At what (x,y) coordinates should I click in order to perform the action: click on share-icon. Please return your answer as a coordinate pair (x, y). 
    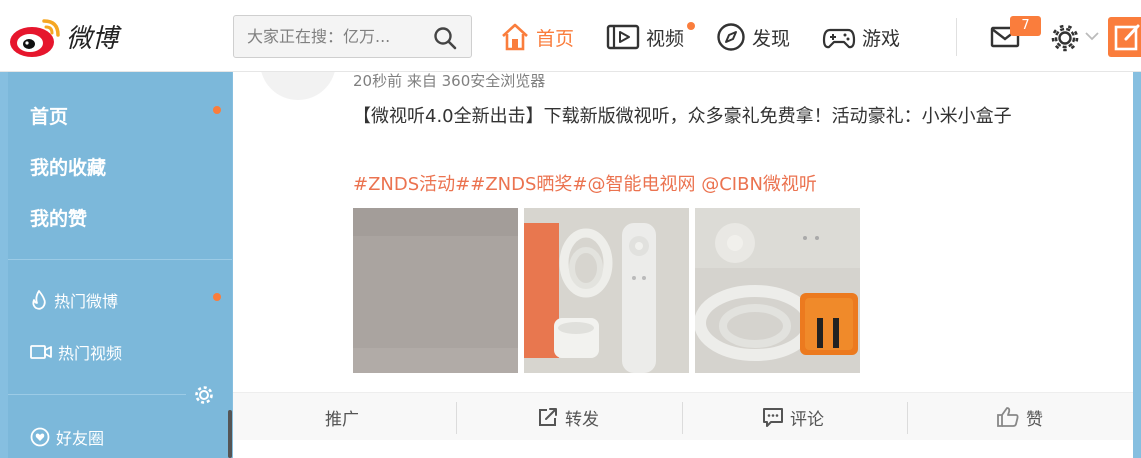
    Looking at the image, I should click on (548, 417).